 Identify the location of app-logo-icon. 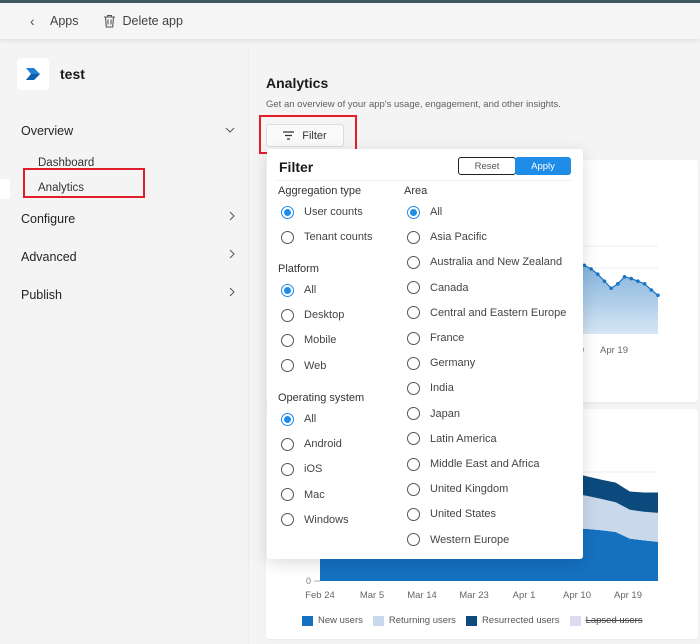
(33, 74).